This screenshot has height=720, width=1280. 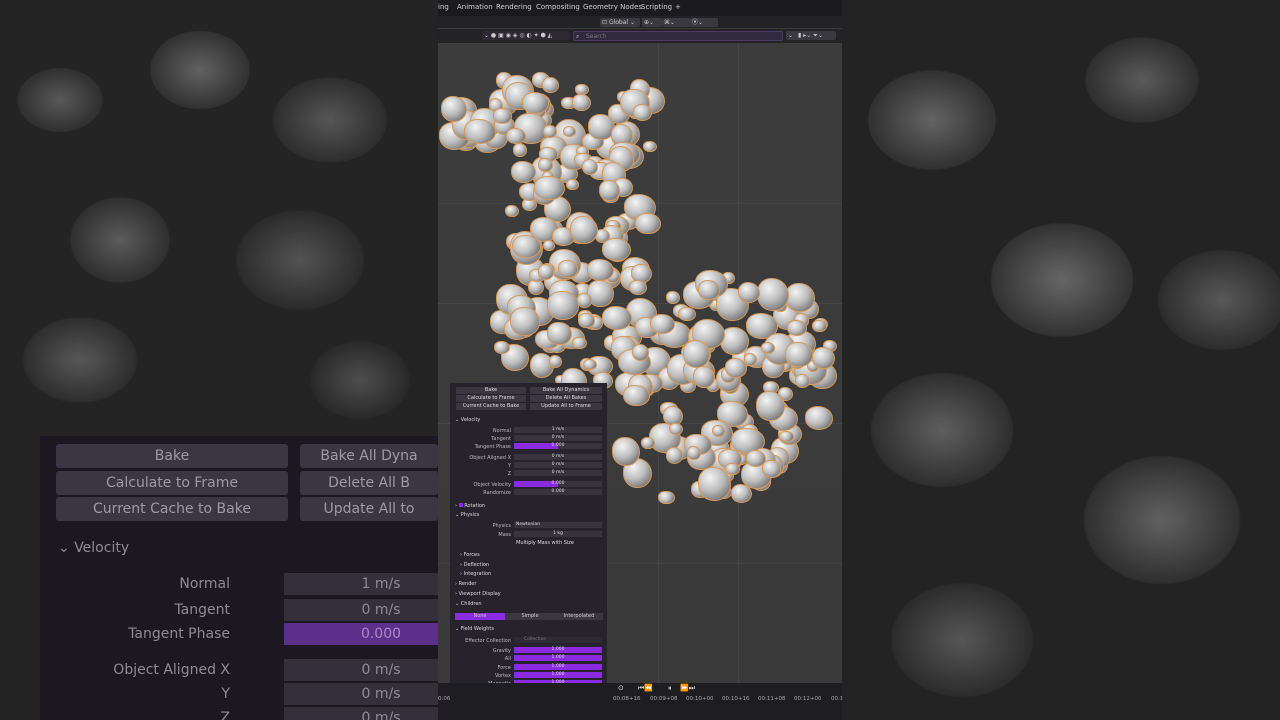 What do you see at coordinates (475, 7) in the screenshot?
I see `tab-animation: Animation` at bounding box center [475, 7].